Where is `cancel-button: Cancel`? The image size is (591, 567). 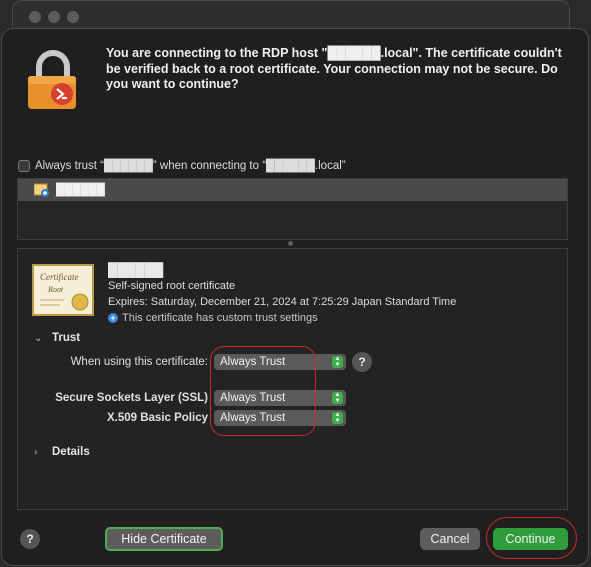
cancel-button: Cancel is located at coordinates (450, 539).